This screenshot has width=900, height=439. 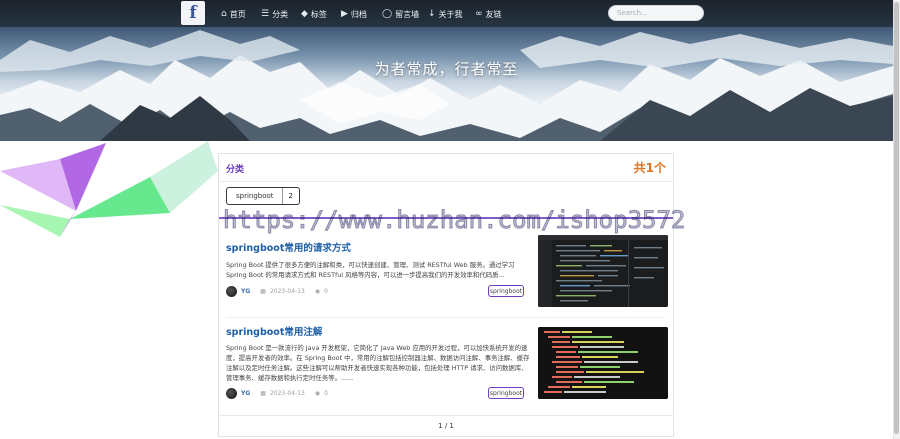 What do you see at coordinates (407, 14) in the screenshot?
I see `nav-label-guestbook: 留言墙` at bounding box center [407, 14].